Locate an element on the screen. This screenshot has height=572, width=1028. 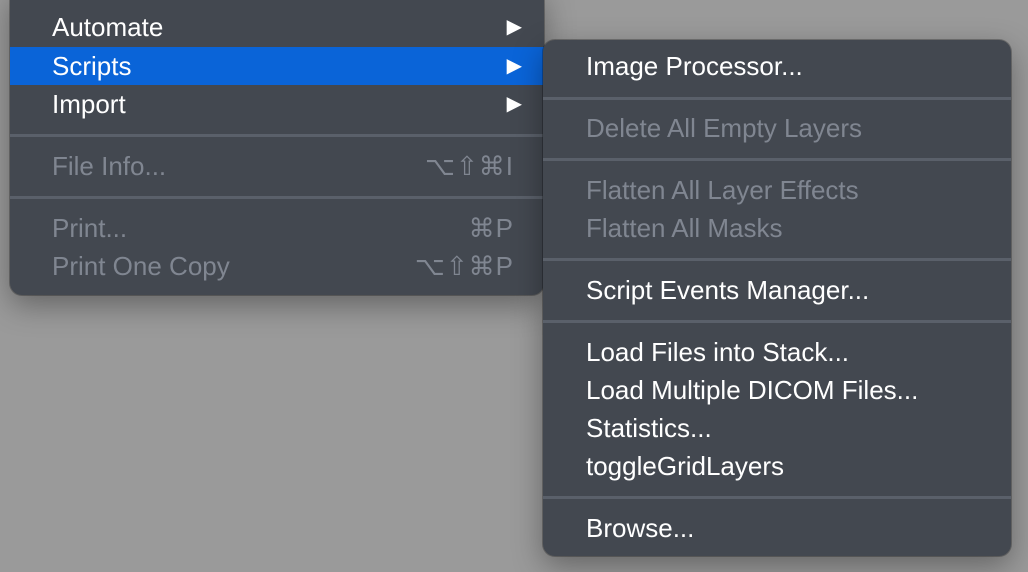
menu-item-label: toggleGridLayers is located at coordinates (685, 466).